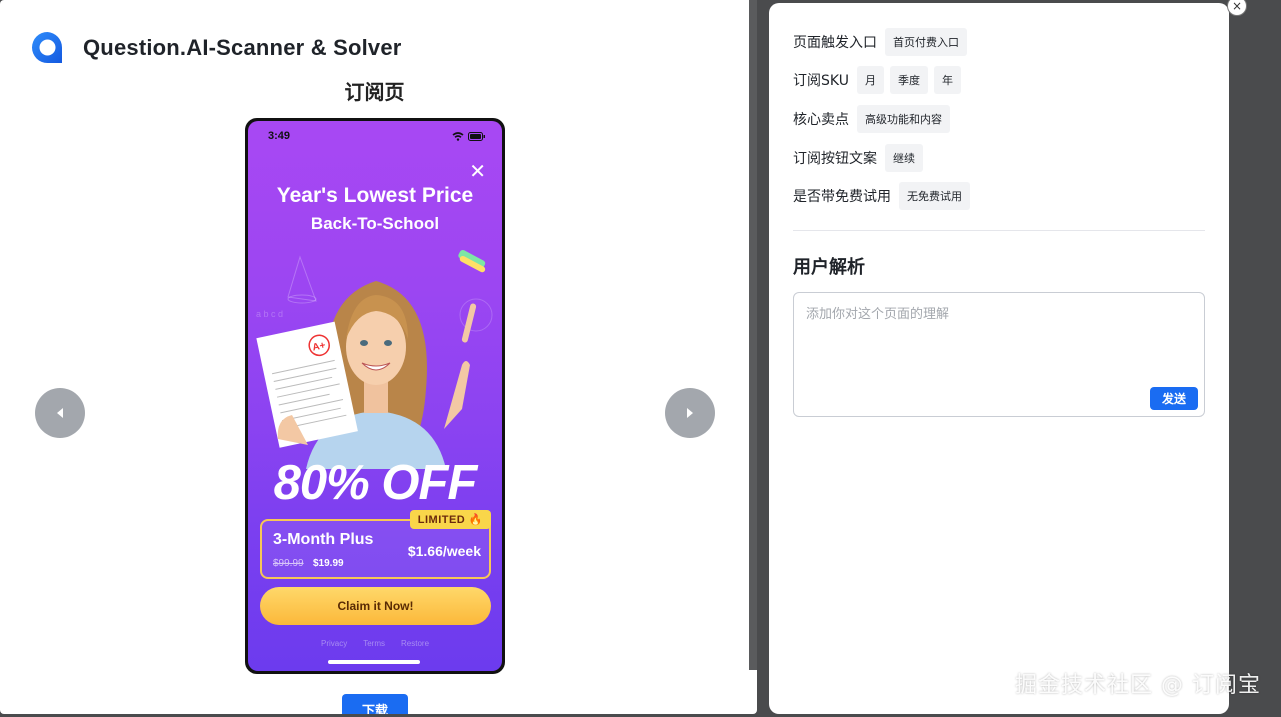  What do you see at coordinates (904, 158) in the screenshot?
I see `attr-tag: 继续` at bounding box center [904, 158].